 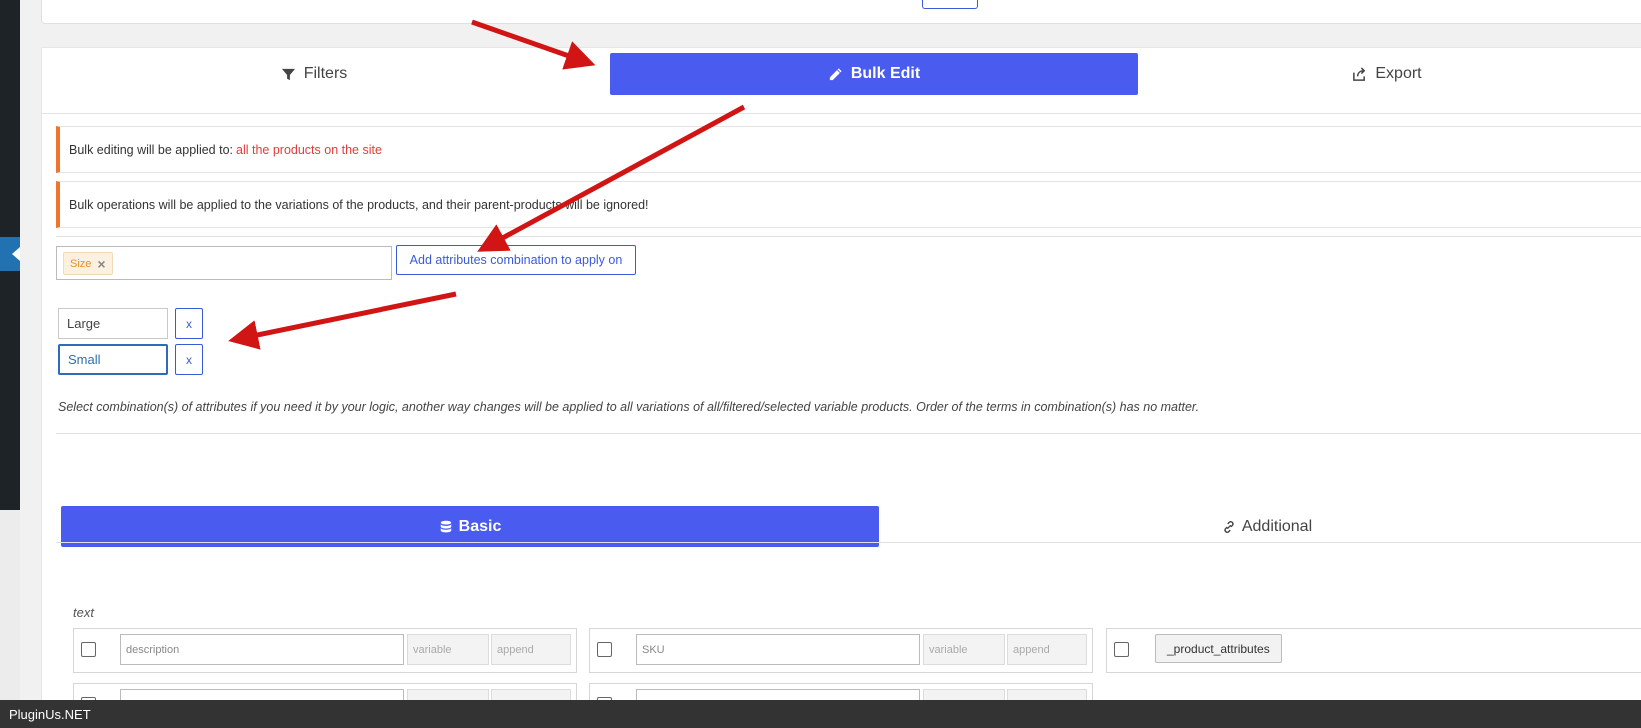 What do you see at coordinates (88, 649) in the screenshot?
I see `description-checkbox` at bounding box center [88, 649].